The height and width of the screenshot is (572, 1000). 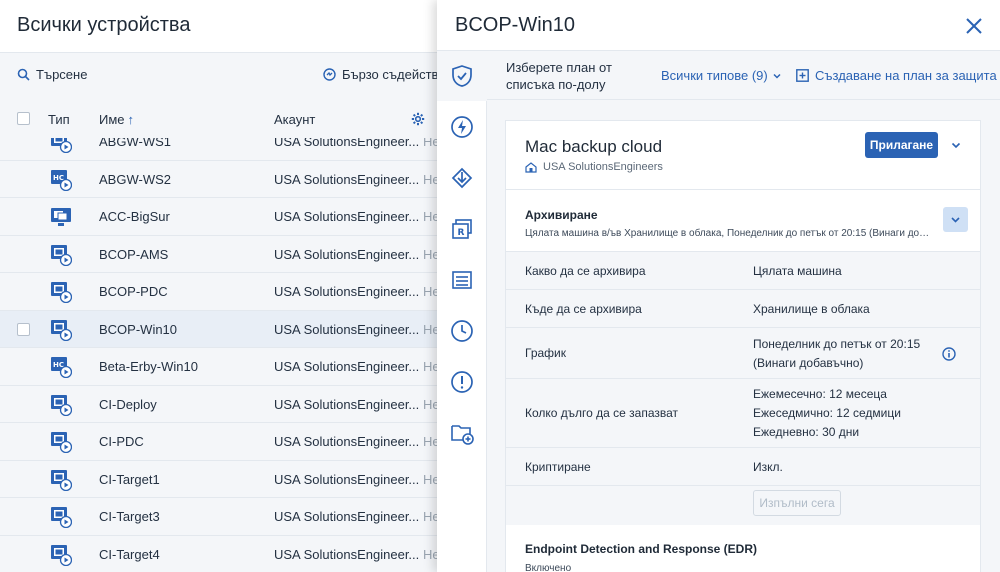 What do you see at coordinates (220, 442) in the screenshot?
I see `table-row: CI-PDC USA SolutionsEngineer... Не` at bounding box center [220, 442].